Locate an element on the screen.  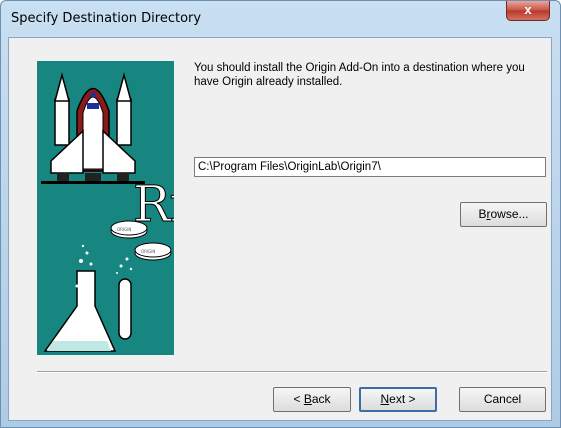
next-button: Next > is located at coordinates (398, 399).